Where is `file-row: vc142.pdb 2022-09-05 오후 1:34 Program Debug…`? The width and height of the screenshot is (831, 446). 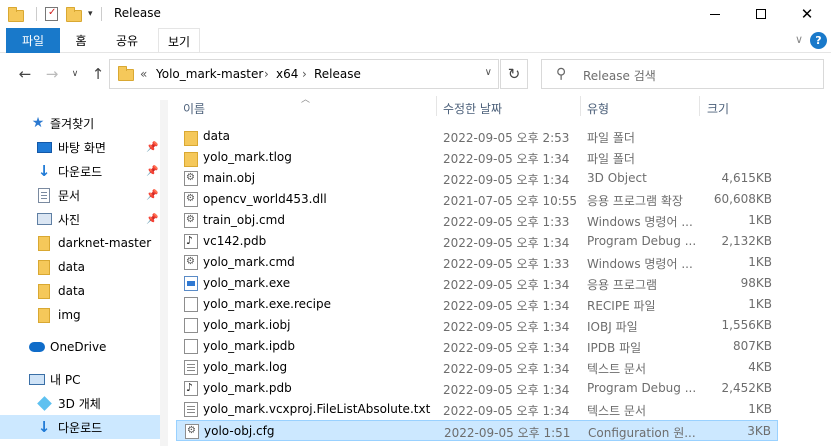
file-row: vc142.pdb 2022-09-05 오후 1:34 Program Debug… is located at coordinates (477, 241).